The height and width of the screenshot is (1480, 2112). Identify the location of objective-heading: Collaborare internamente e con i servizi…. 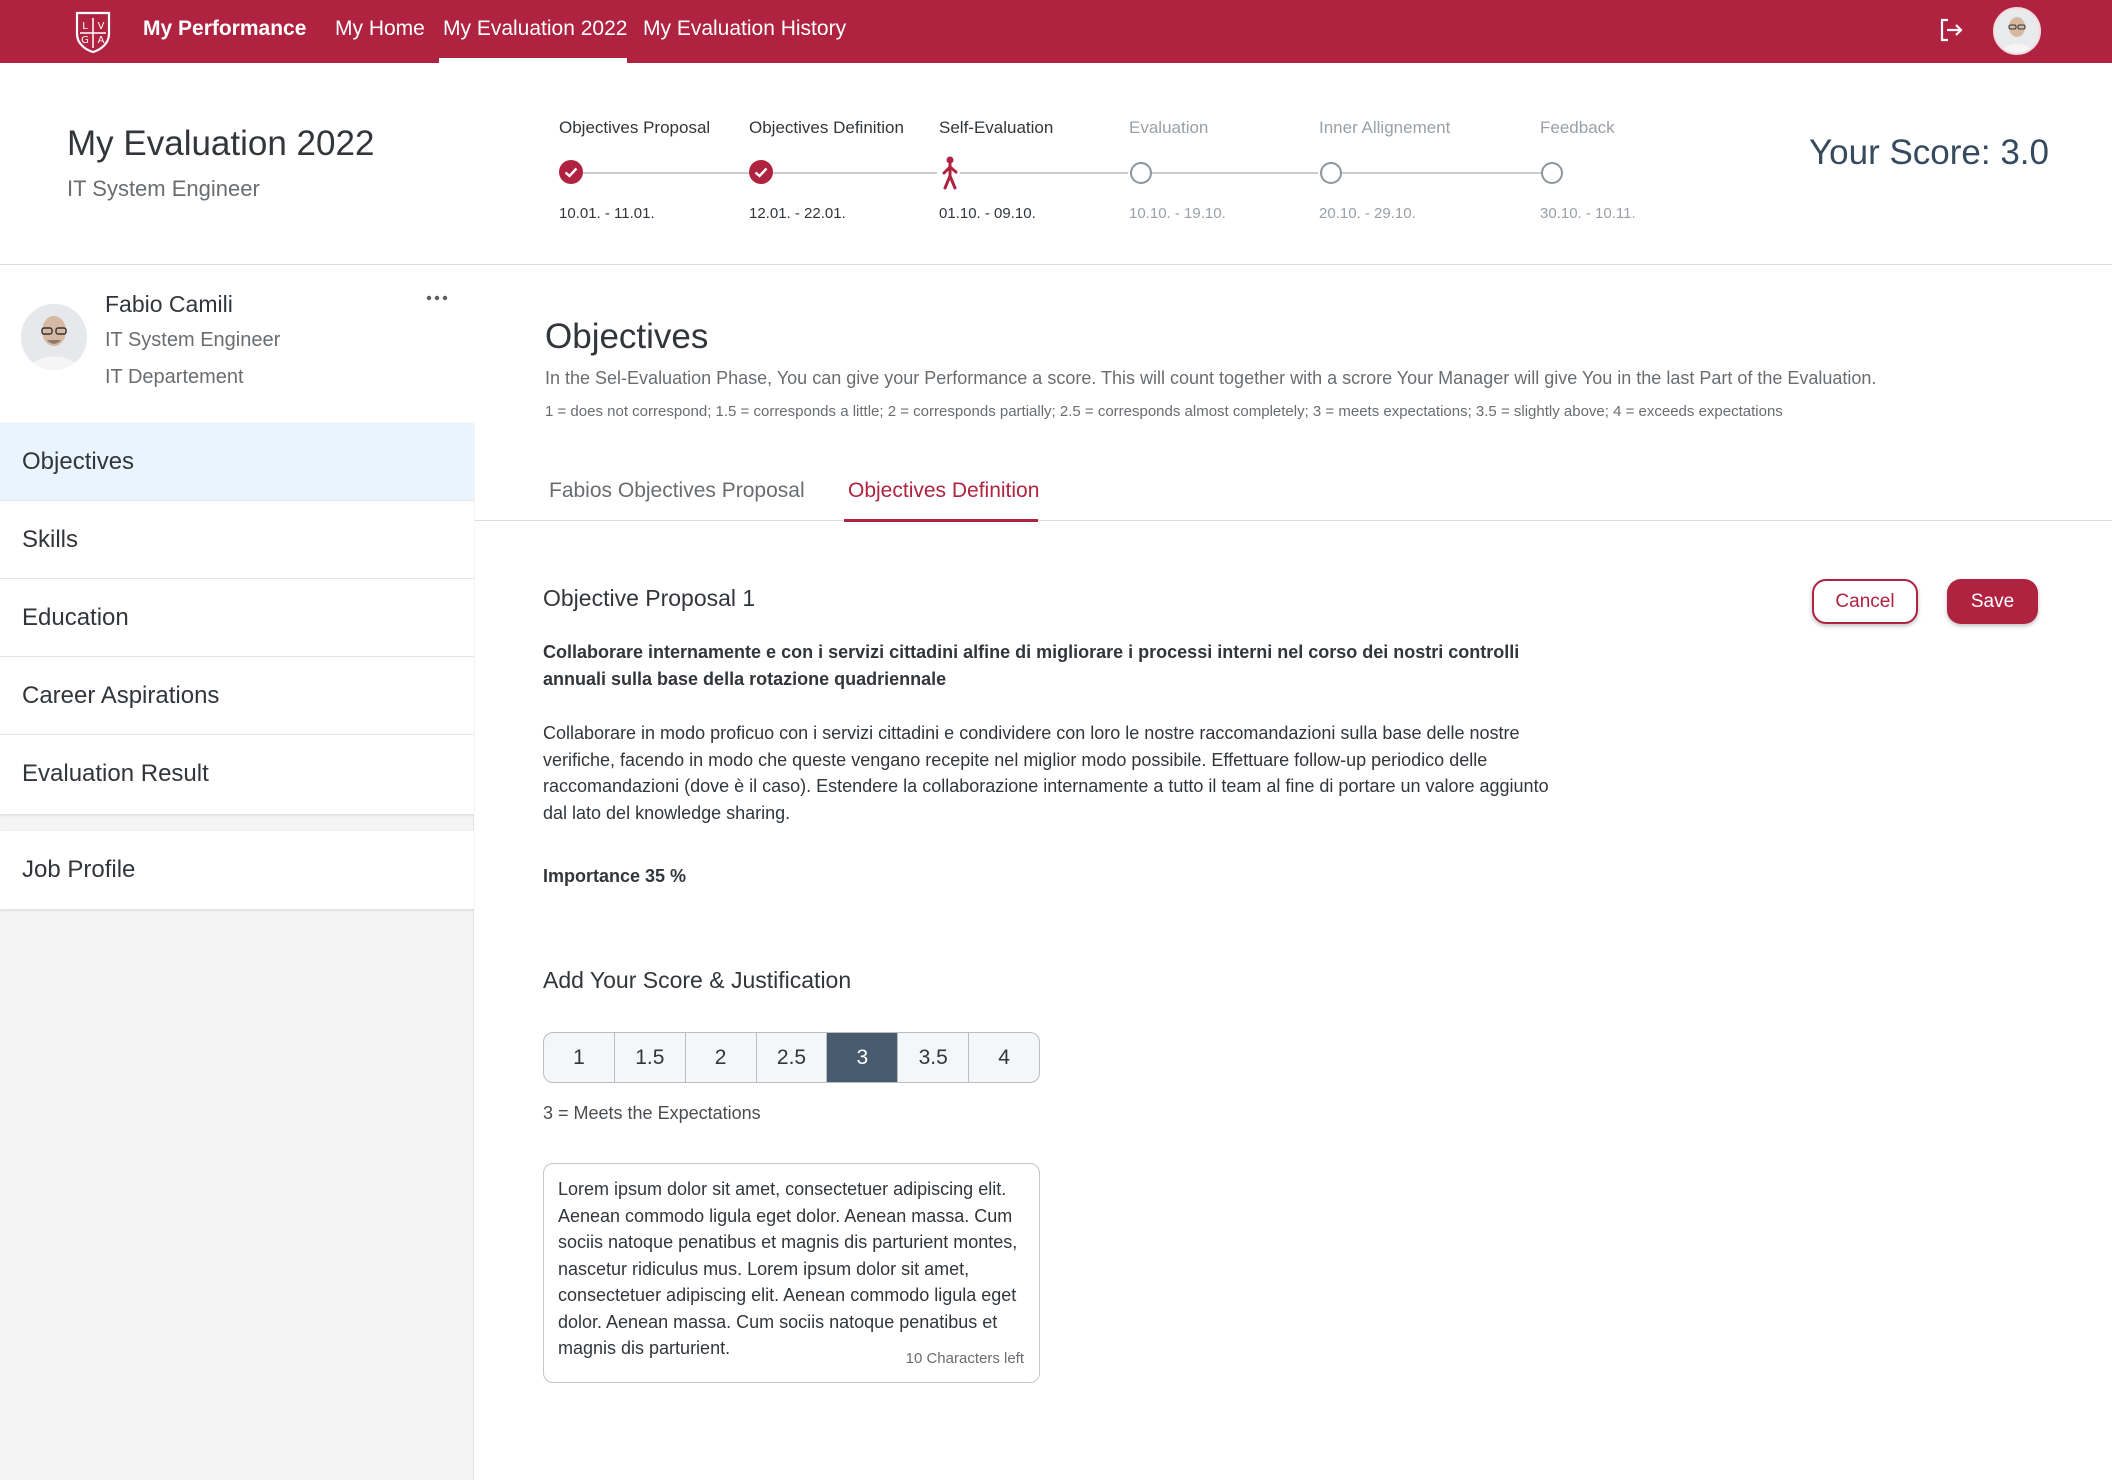
(1031, 665).